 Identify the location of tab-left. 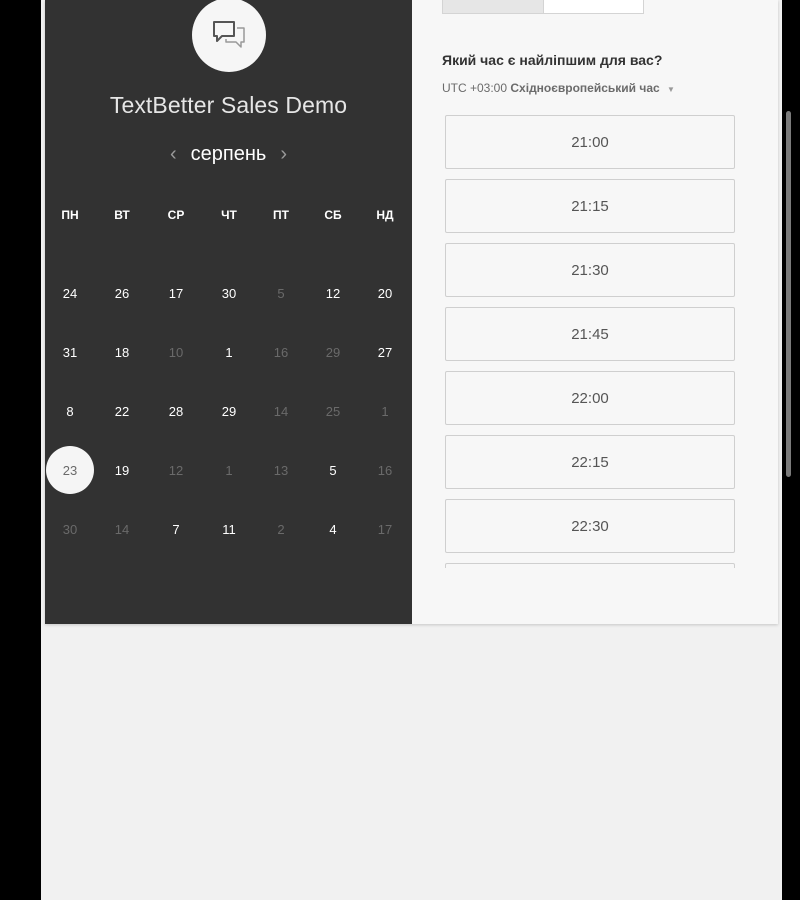
(493, 6).